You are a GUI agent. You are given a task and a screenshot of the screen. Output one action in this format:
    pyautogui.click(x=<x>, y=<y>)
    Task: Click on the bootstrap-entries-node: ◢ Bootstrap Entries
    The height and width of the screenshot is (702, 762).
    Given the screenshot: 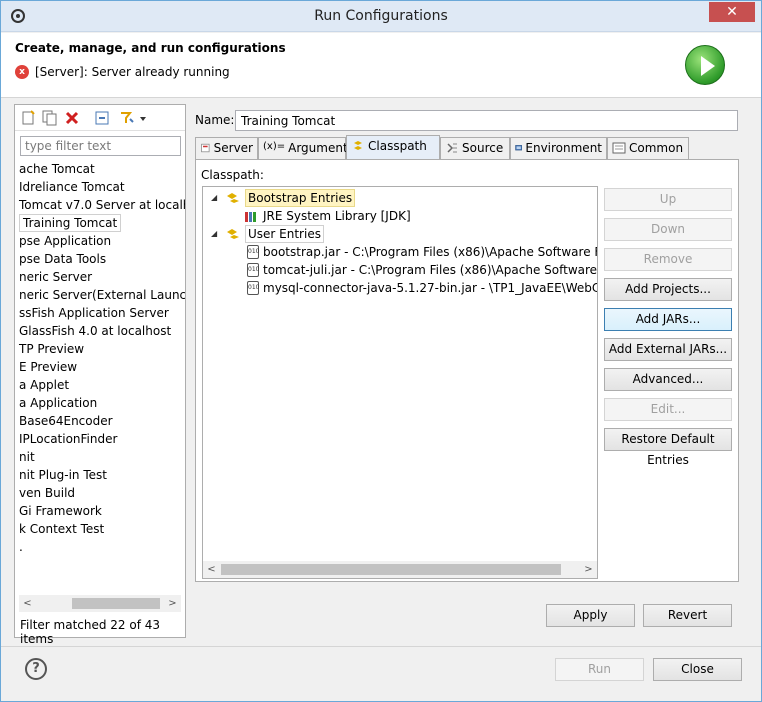 What is the action you would take?
    pyautogui.click(x=283, y=198)
    